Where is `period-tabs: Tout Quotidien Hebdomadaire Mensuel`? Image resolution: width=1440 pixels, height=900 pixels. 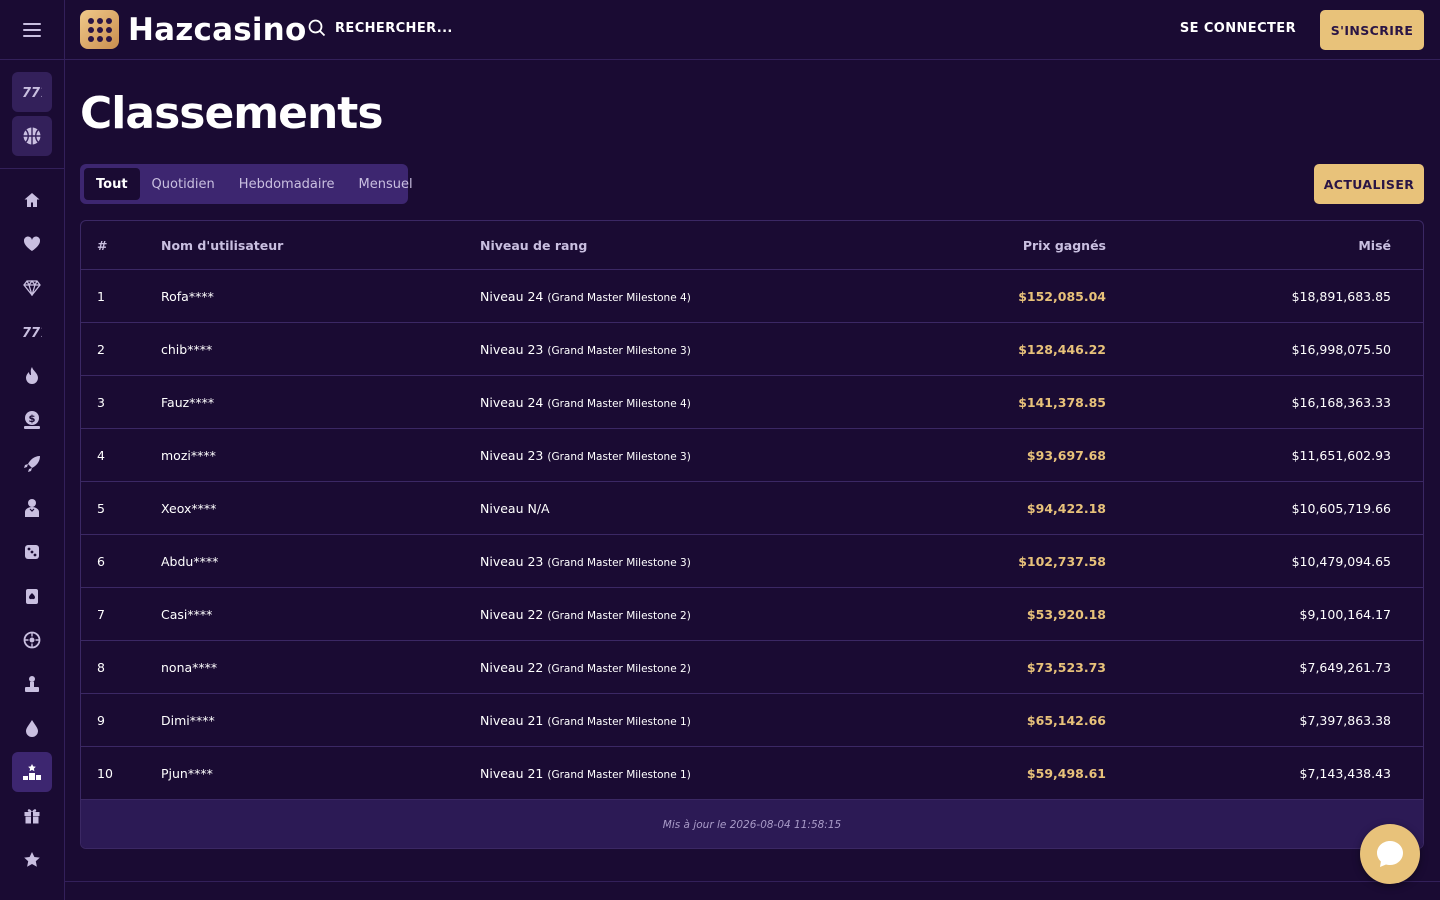 period-tabs: Tout Quotidien Hebdomadaire Mensuel is located at coordinates (246, 184).